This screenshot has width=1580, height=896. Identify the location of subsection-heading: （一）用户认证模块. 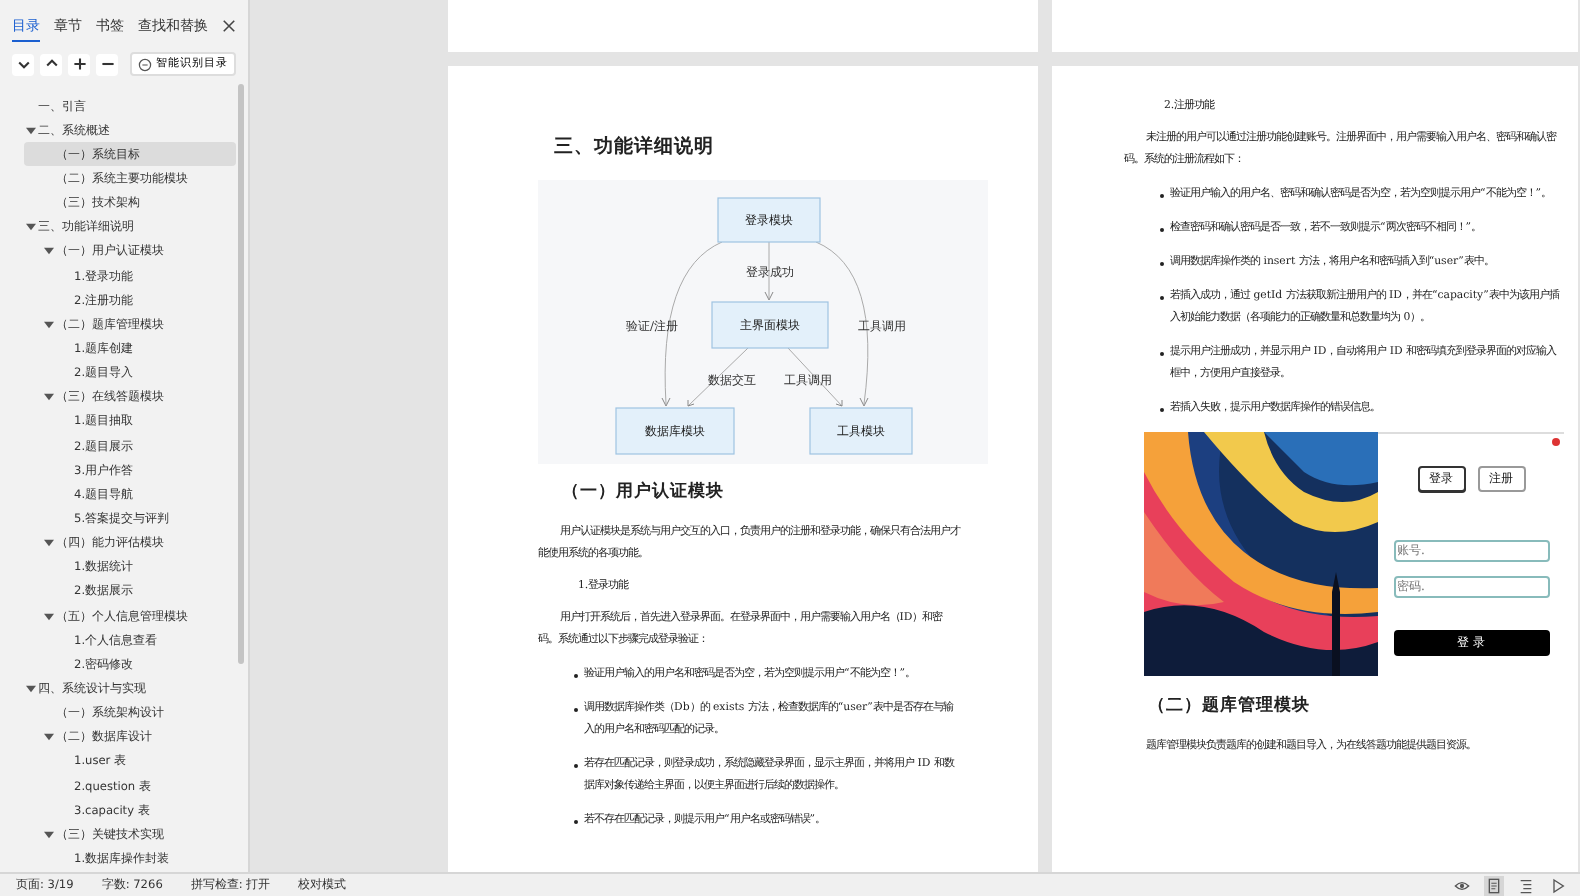
(644, 492).